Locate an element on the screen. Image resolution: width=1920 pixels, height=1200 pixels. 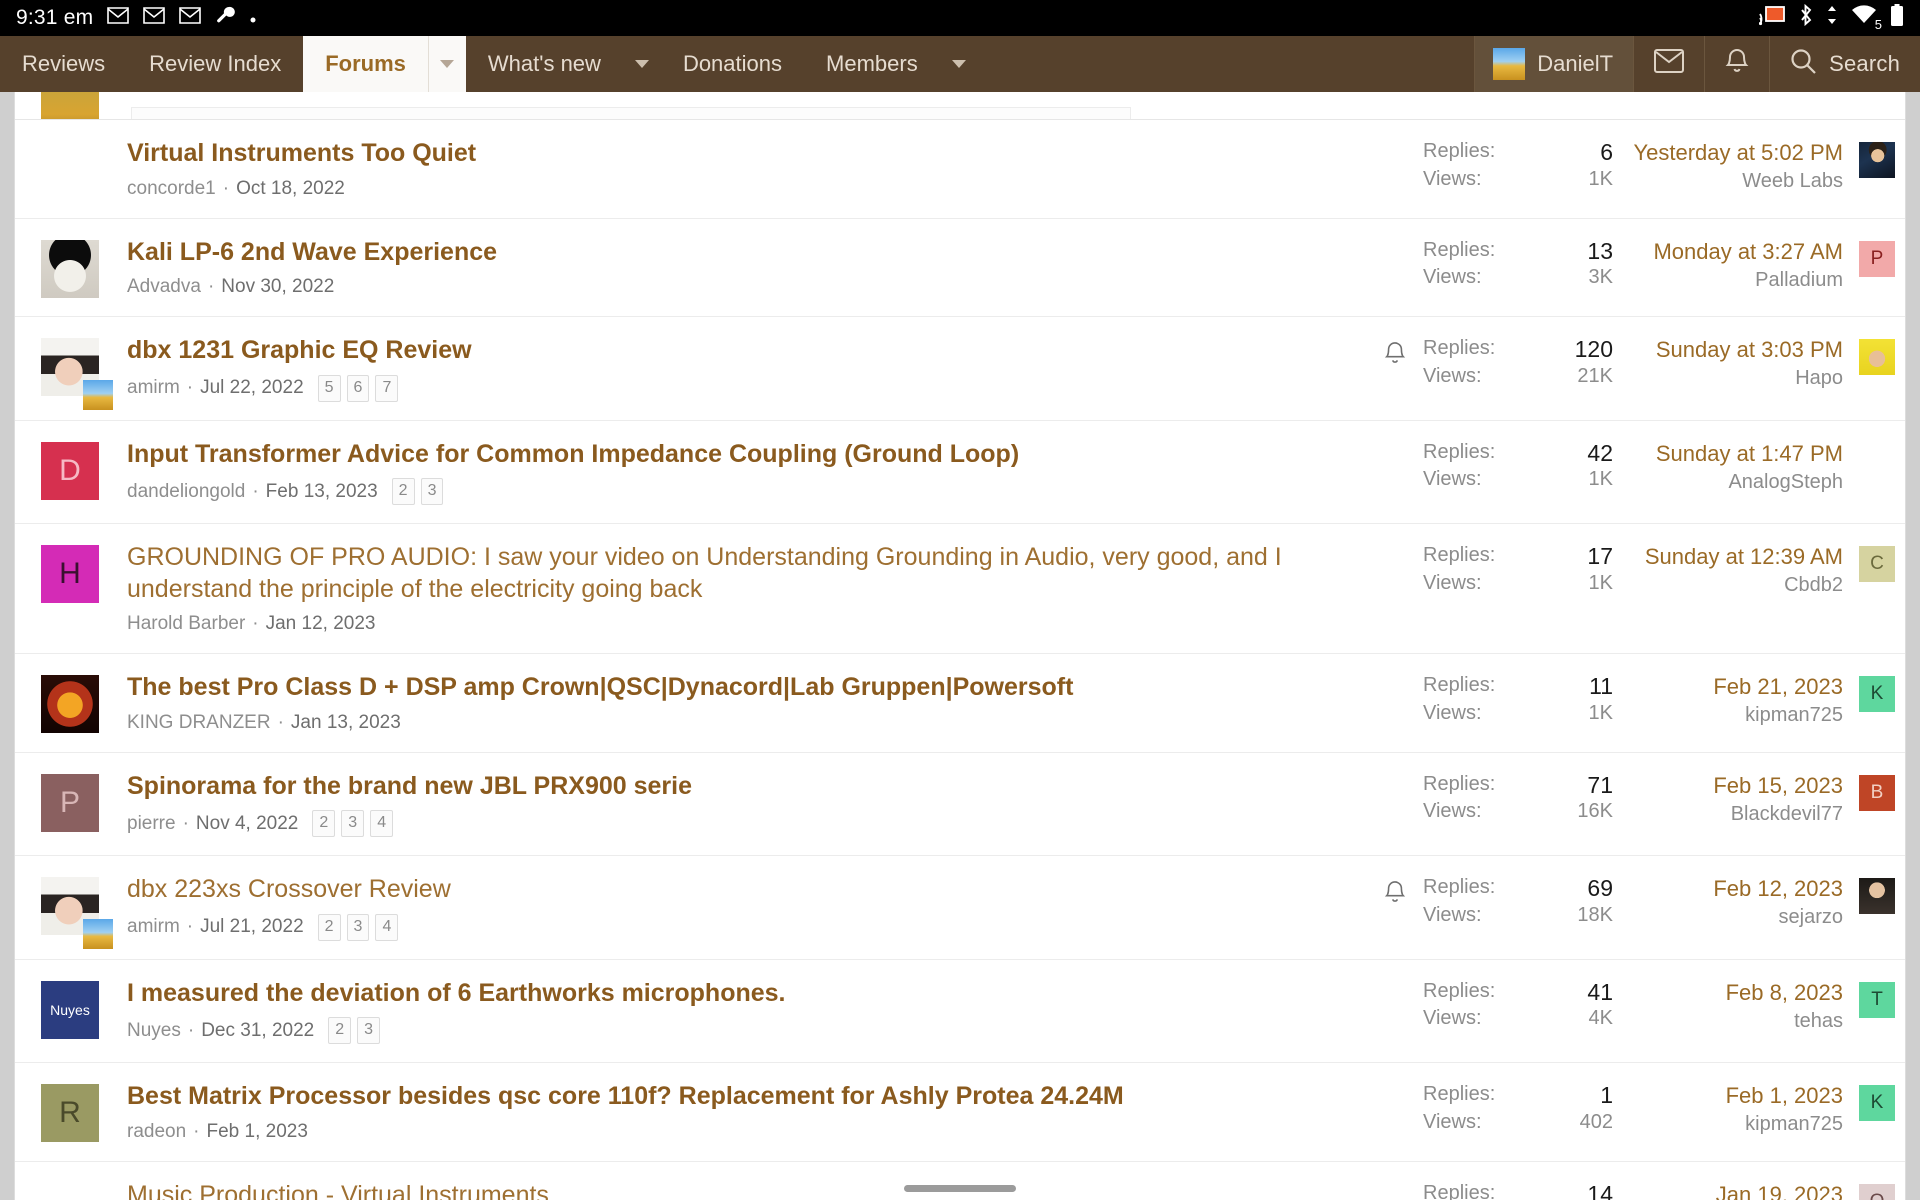
nav-caret-members is located at coordinates (959, 64).